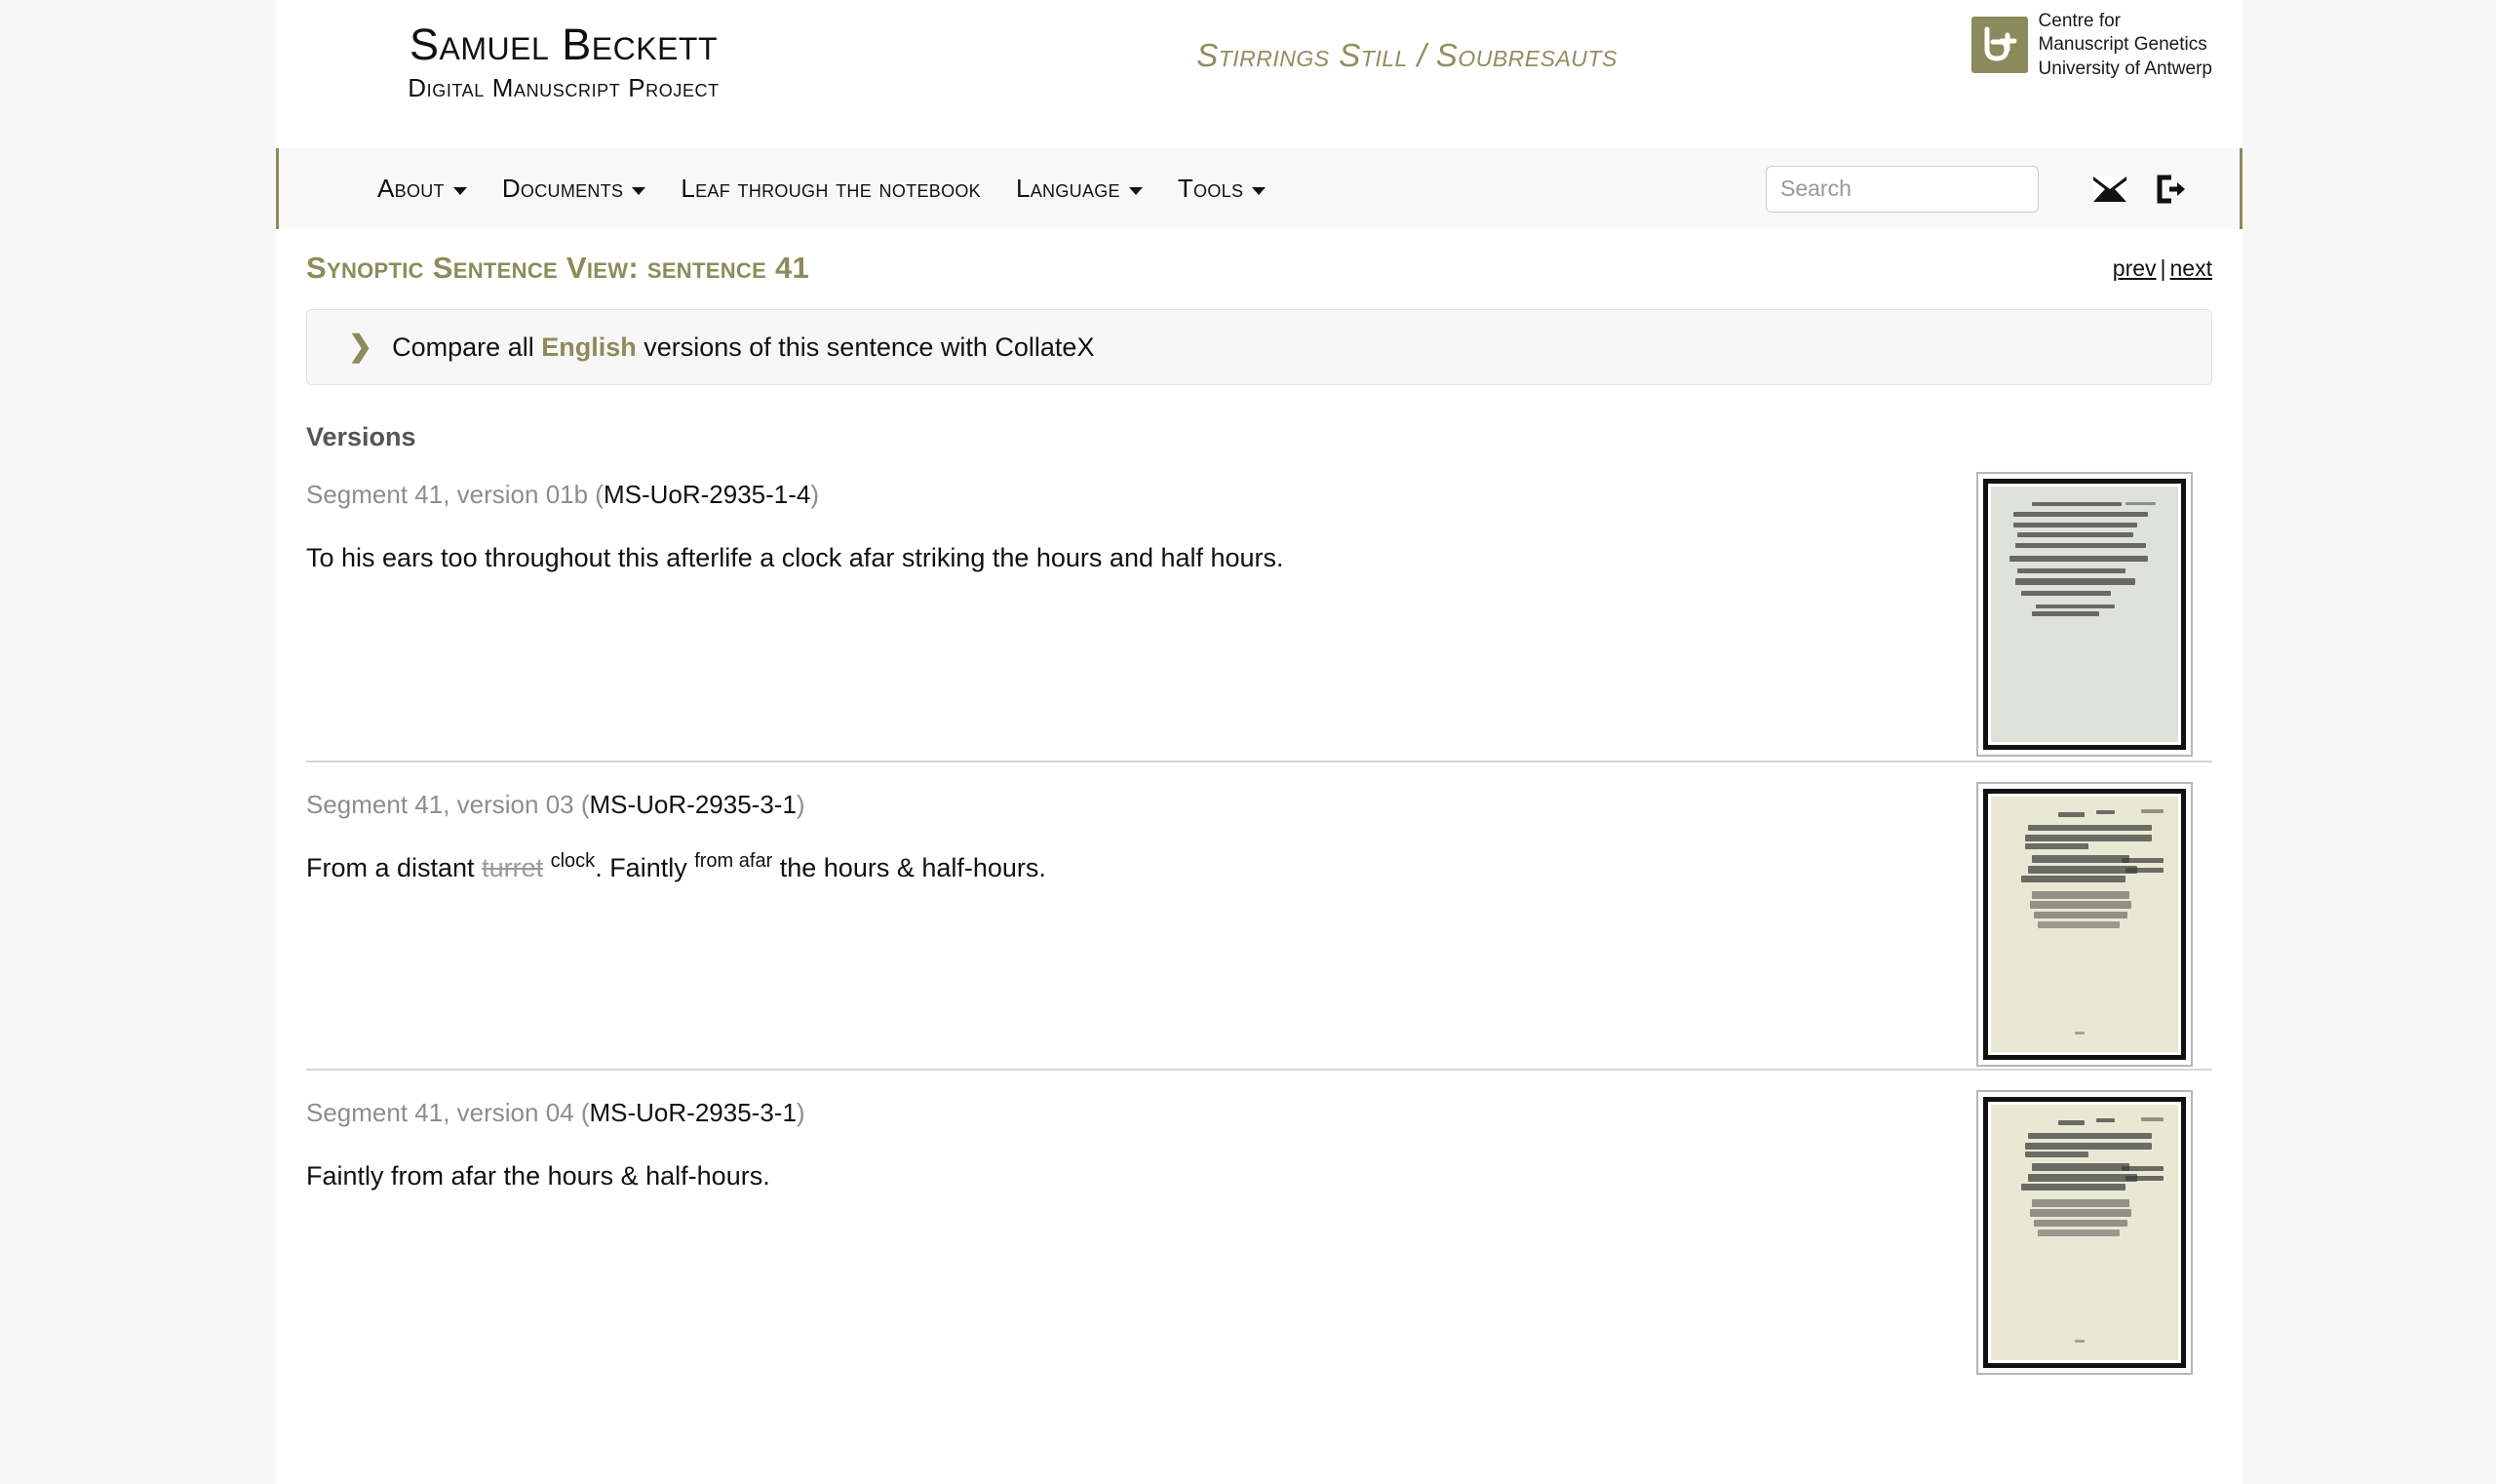 This screenshot has height=1484, width=2496. What do you see at coordinates (1902, 189) in the screenshot?
I see `search-input` at bounding box center [1902, 189].